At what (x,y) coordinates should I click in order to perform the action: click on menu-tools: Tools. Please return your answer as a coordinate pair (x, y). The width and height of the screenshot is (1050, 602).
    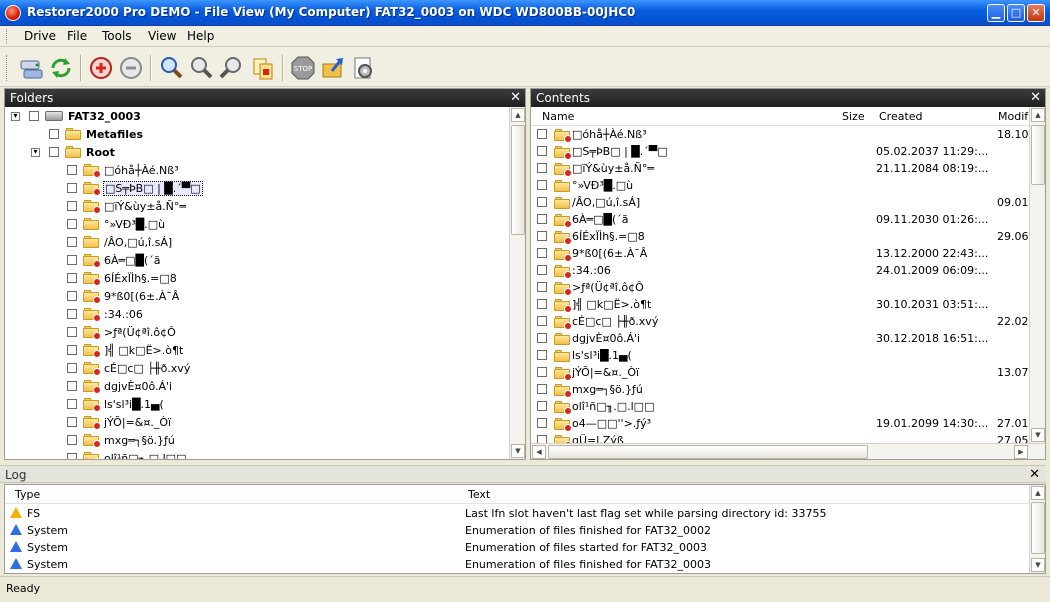
    Looking at the image, I should click on (117, 36).